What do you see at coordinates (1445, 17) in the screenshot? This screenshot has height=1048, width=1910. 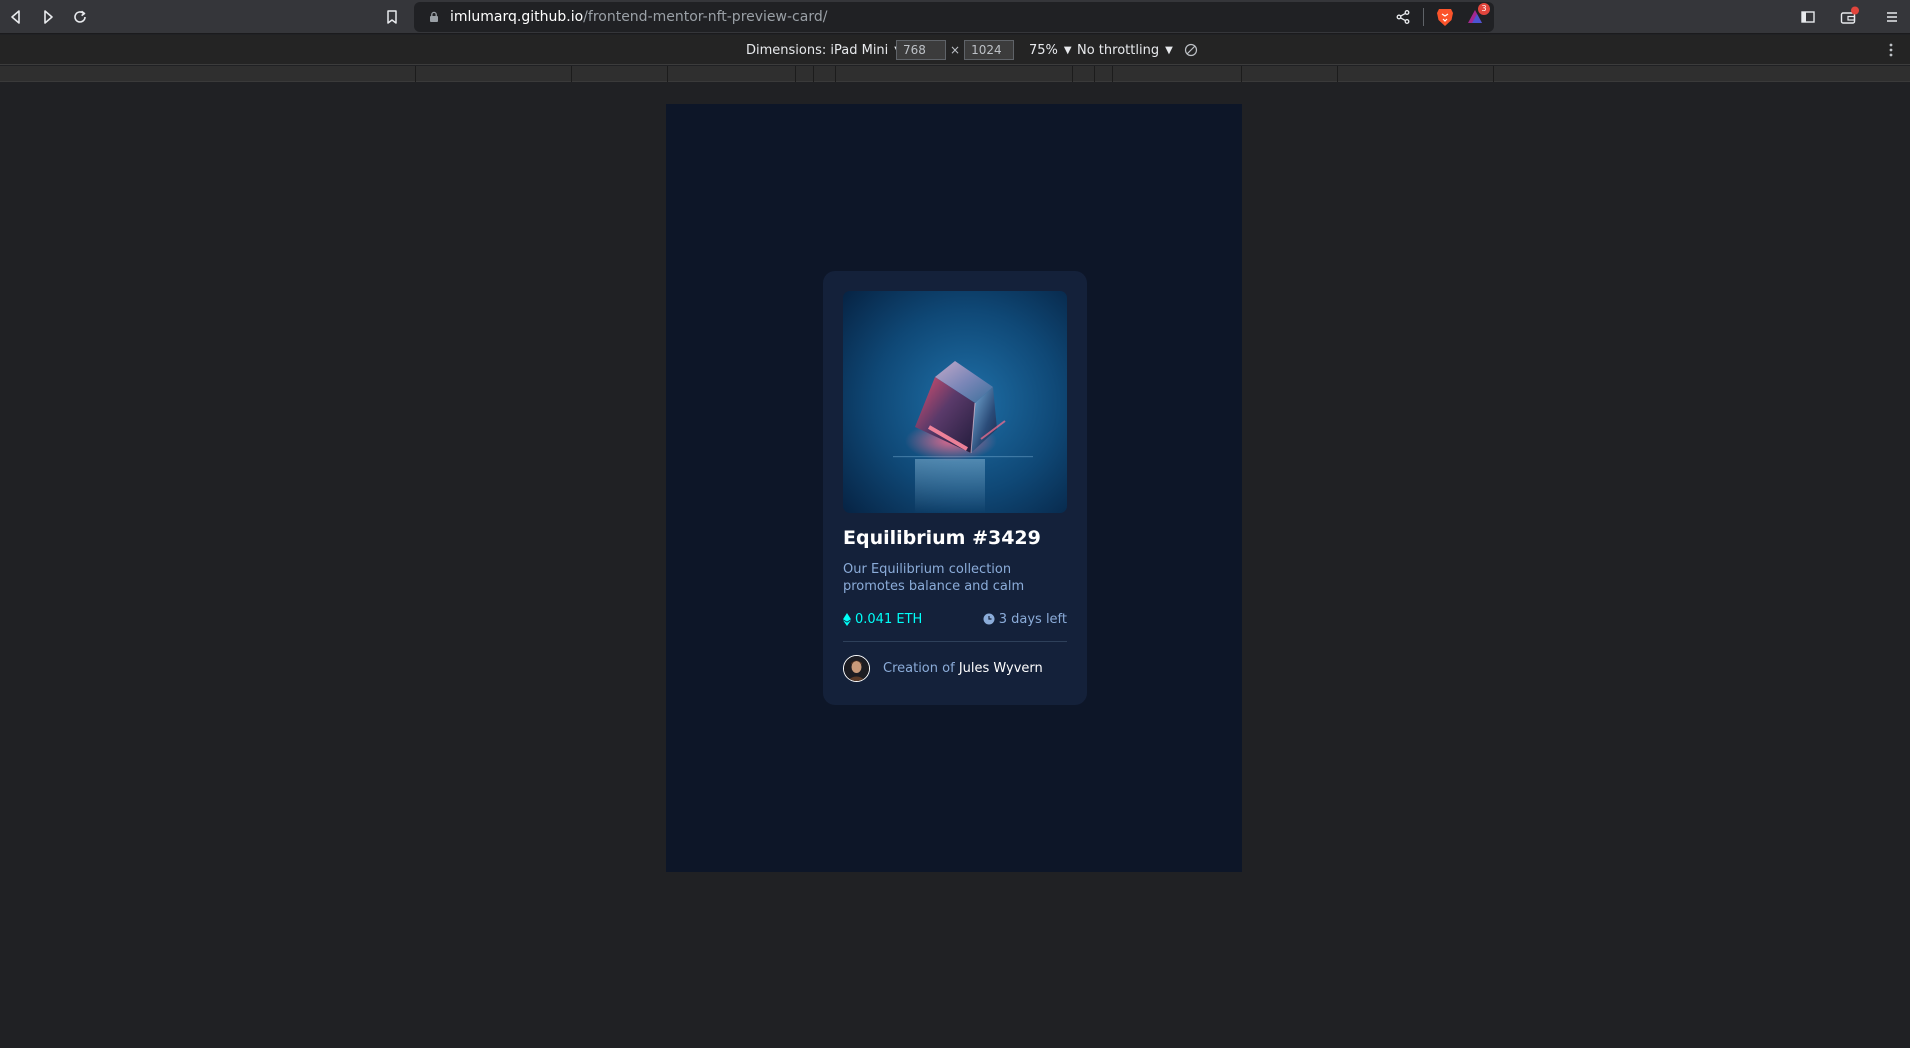 I see `brave-lion-icon` at bounding box center [1445, 17].